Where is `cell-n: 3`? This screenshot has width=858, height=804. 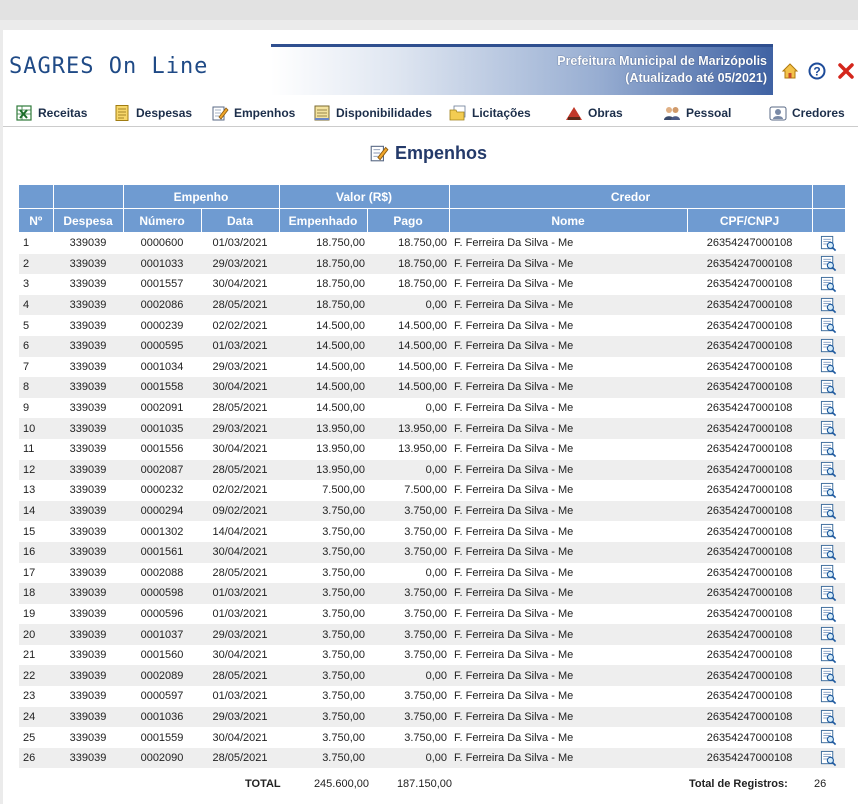 cell-n: 3 is located at coordinates (26, 284).